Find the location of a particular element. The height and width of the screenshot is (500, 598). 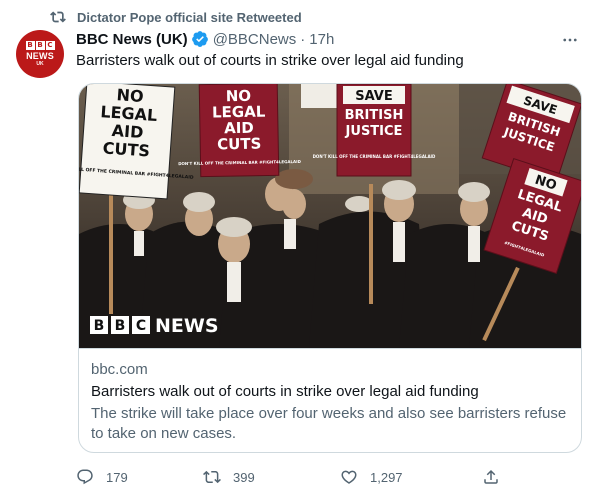

retweet-button: 399 is located at coordinates (229, 477).